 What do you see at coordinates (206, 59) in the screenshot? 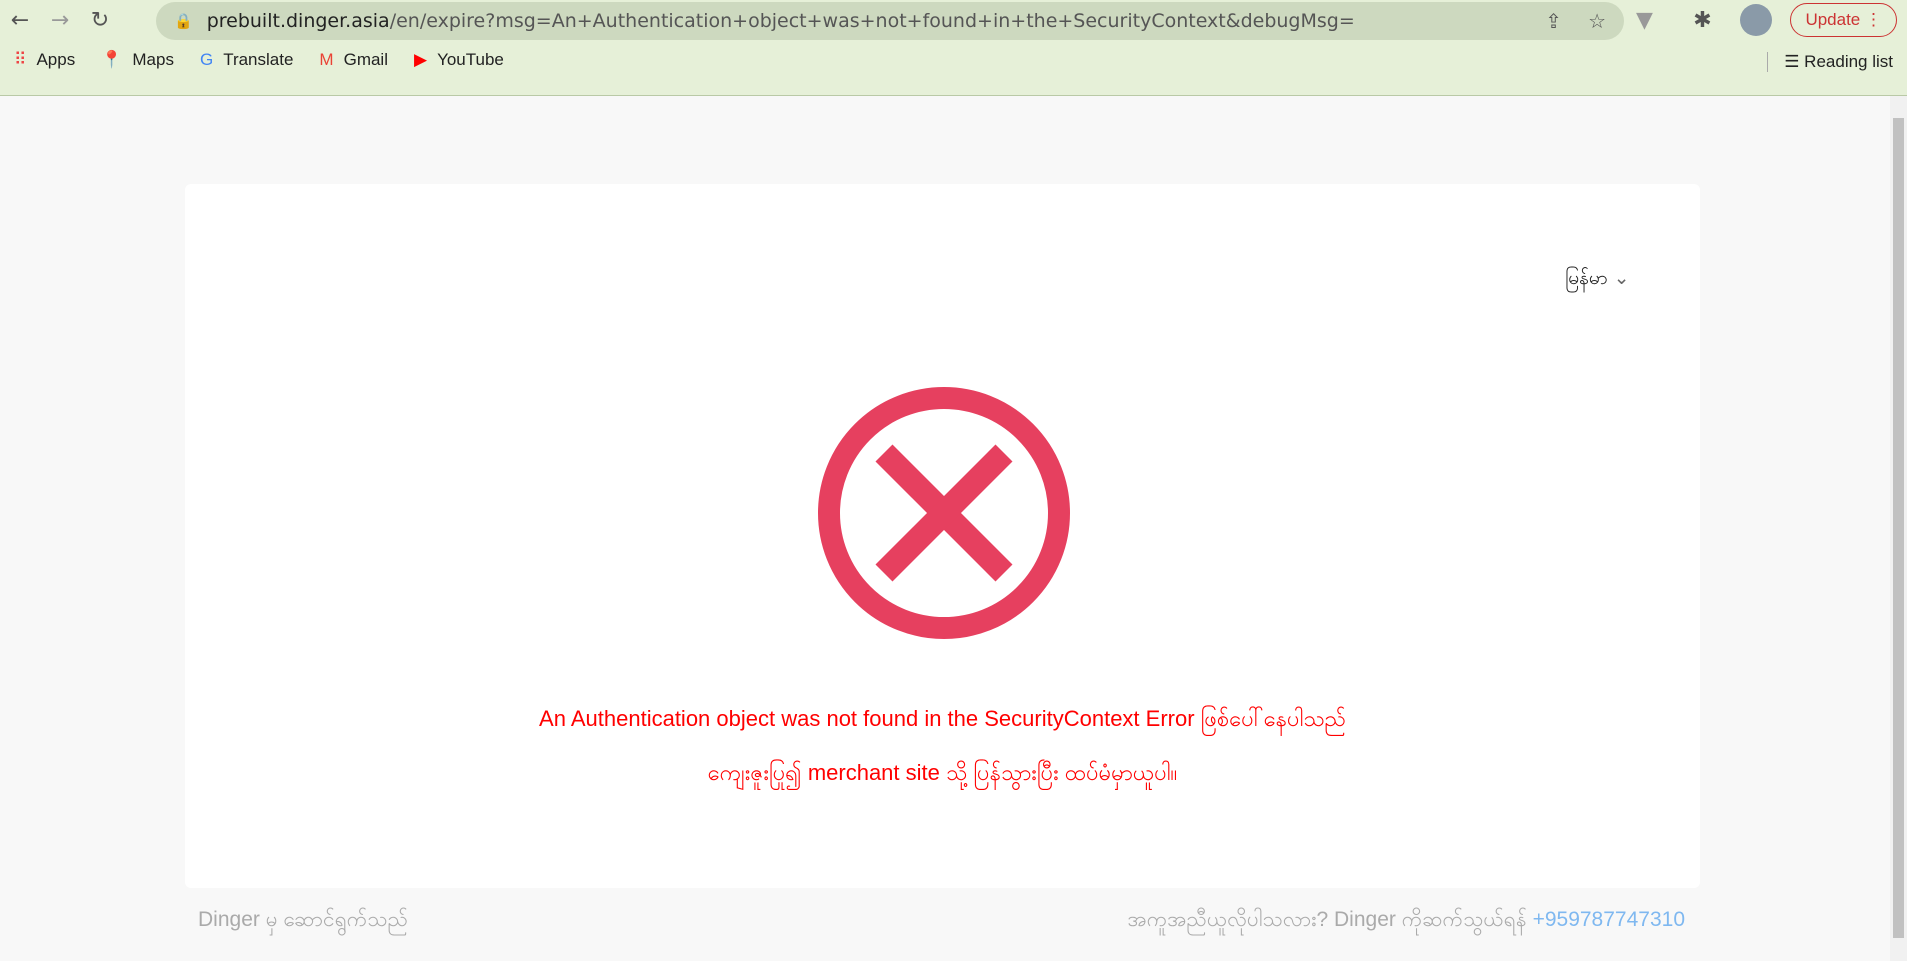
I see `translate-icon: G` at bounding box center [206, 59].